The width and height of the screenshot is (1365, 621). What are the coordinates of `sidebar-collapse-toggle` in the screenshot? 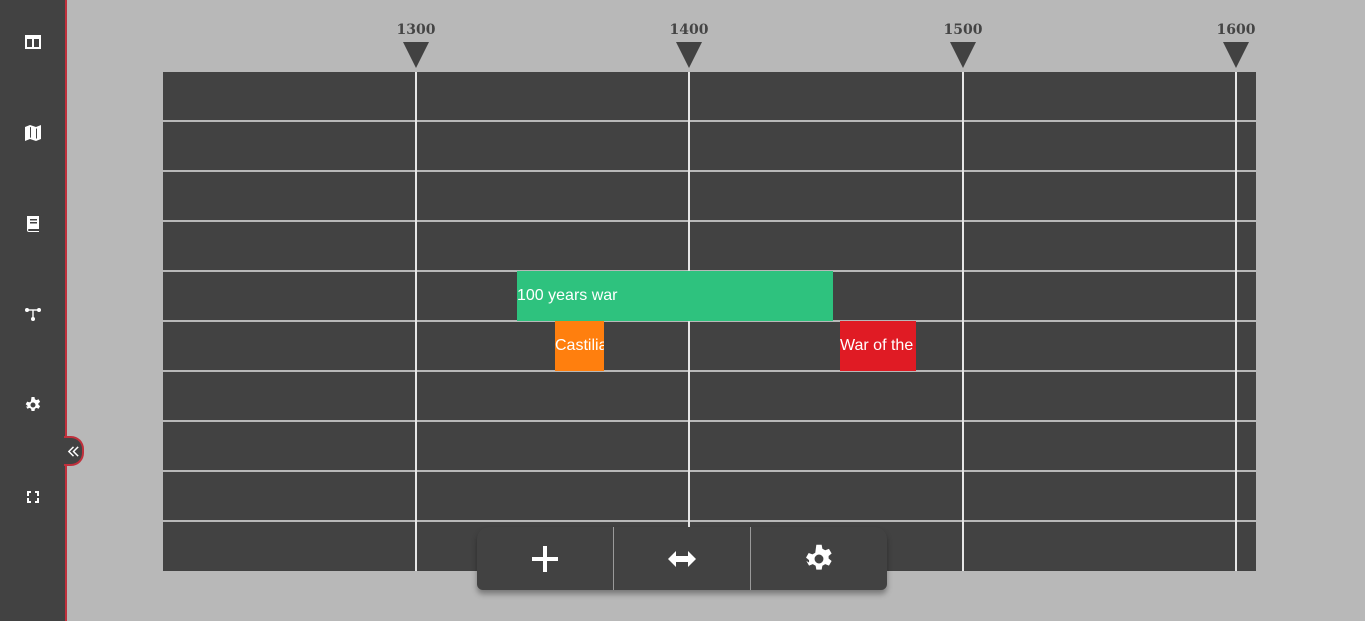 It's located at (74, 451).